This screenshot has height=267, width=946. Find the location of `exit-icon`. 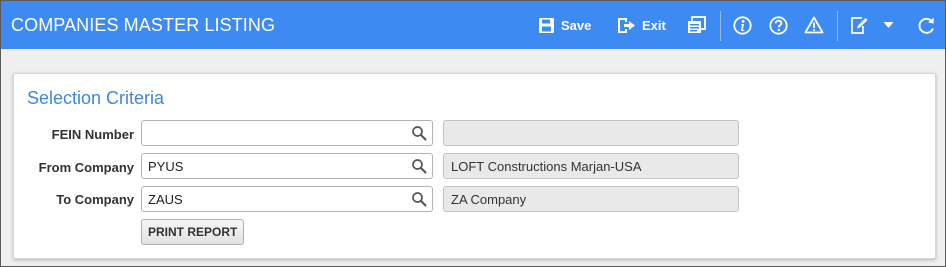

exit-icon is located at coordinates (626, 25).